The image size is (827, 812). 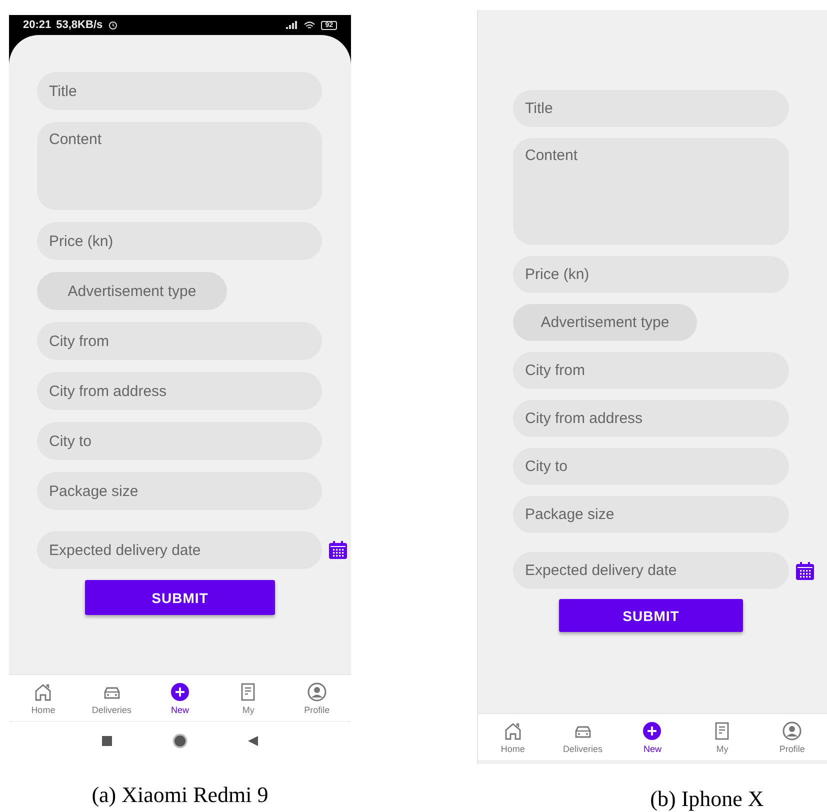 I want to click on wifi-icon, so click(x=309, y=25).